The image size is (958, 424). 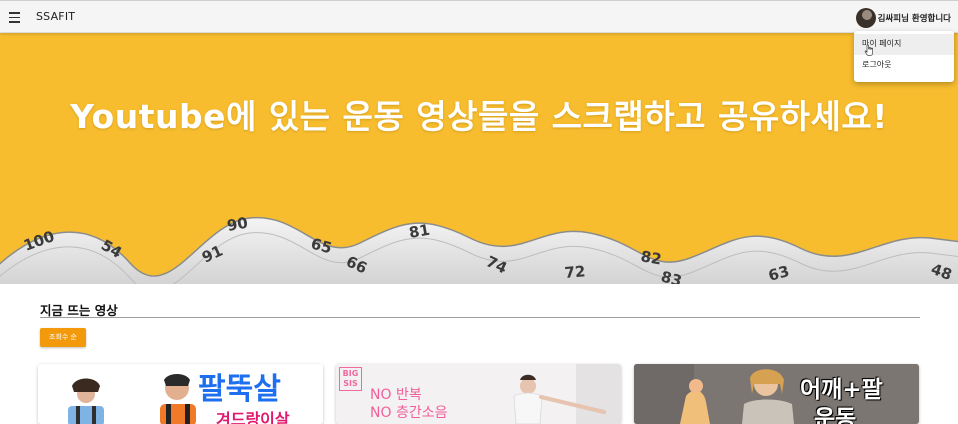 What do you see at coordinates (478, 394) in the screenshot?
I see `video-card: BIG SIS NO 반복 NO 층간소음` at bounding box center [478, 394].